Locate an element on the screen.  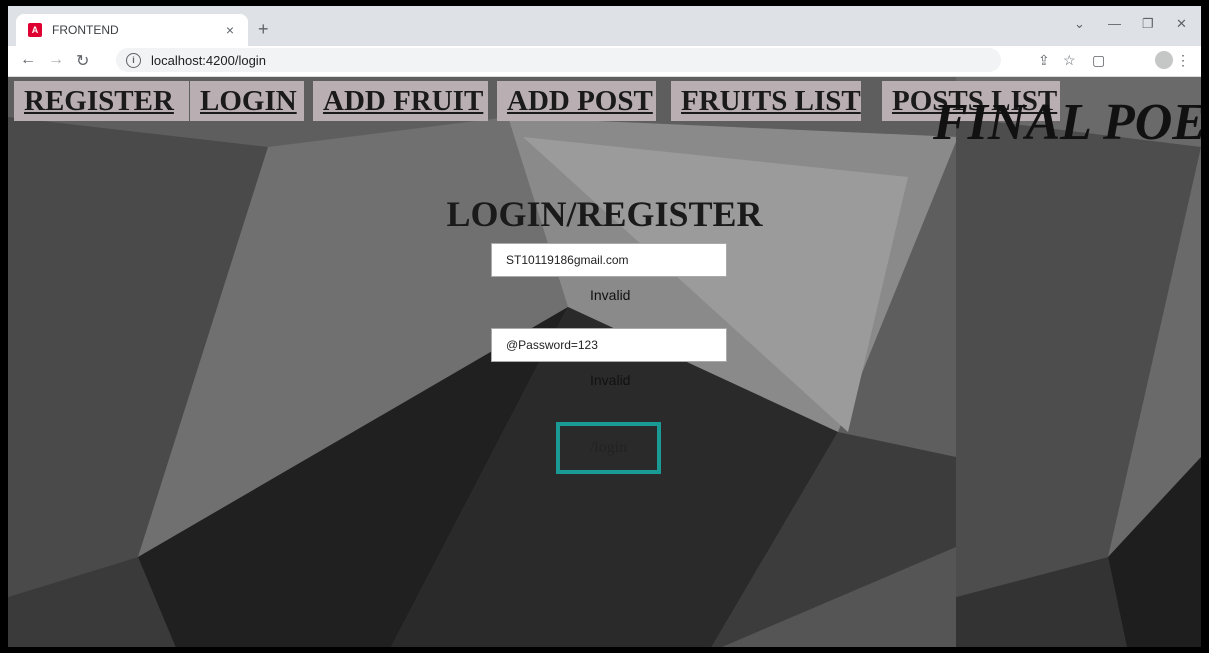
new-tab-button: + is located at coordinates (263, 29).